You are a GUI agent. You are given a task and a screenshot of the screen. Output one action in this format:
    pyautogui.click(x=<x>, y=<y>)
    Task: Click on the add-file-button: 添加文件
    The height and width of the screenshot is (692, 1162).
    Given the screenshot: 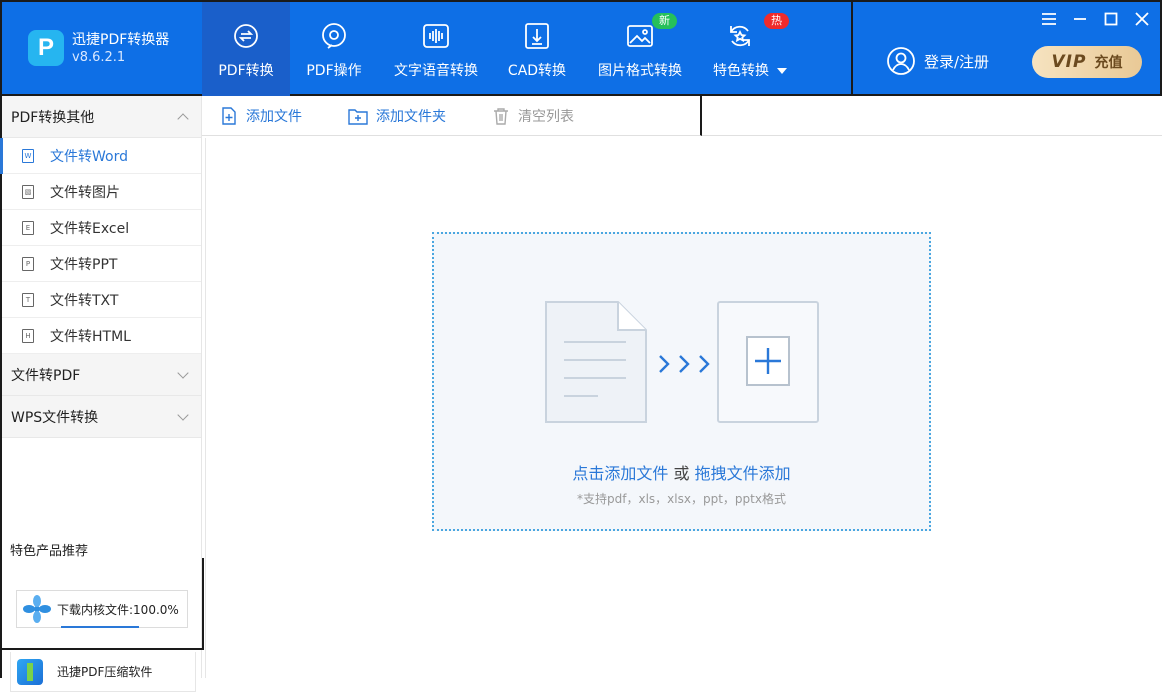 What is the action you would take?
    pyautogui.click(x=261, y=116)
    